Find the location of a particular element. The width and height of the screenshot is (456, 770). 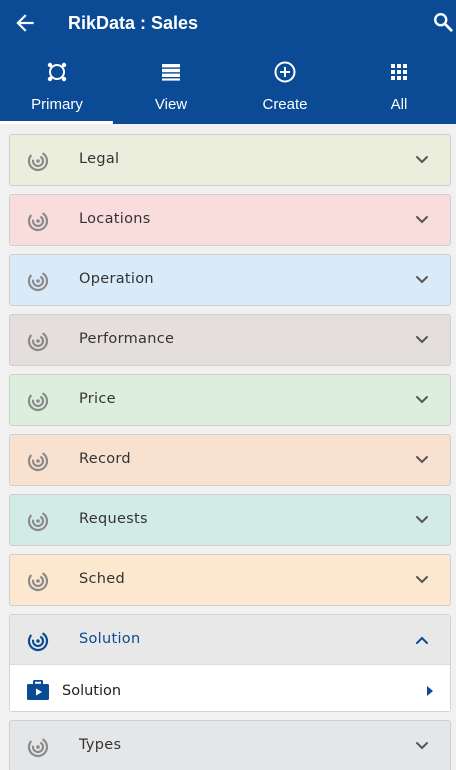

tab-bar: Primary View Create All is located at coordinates (228, 90).